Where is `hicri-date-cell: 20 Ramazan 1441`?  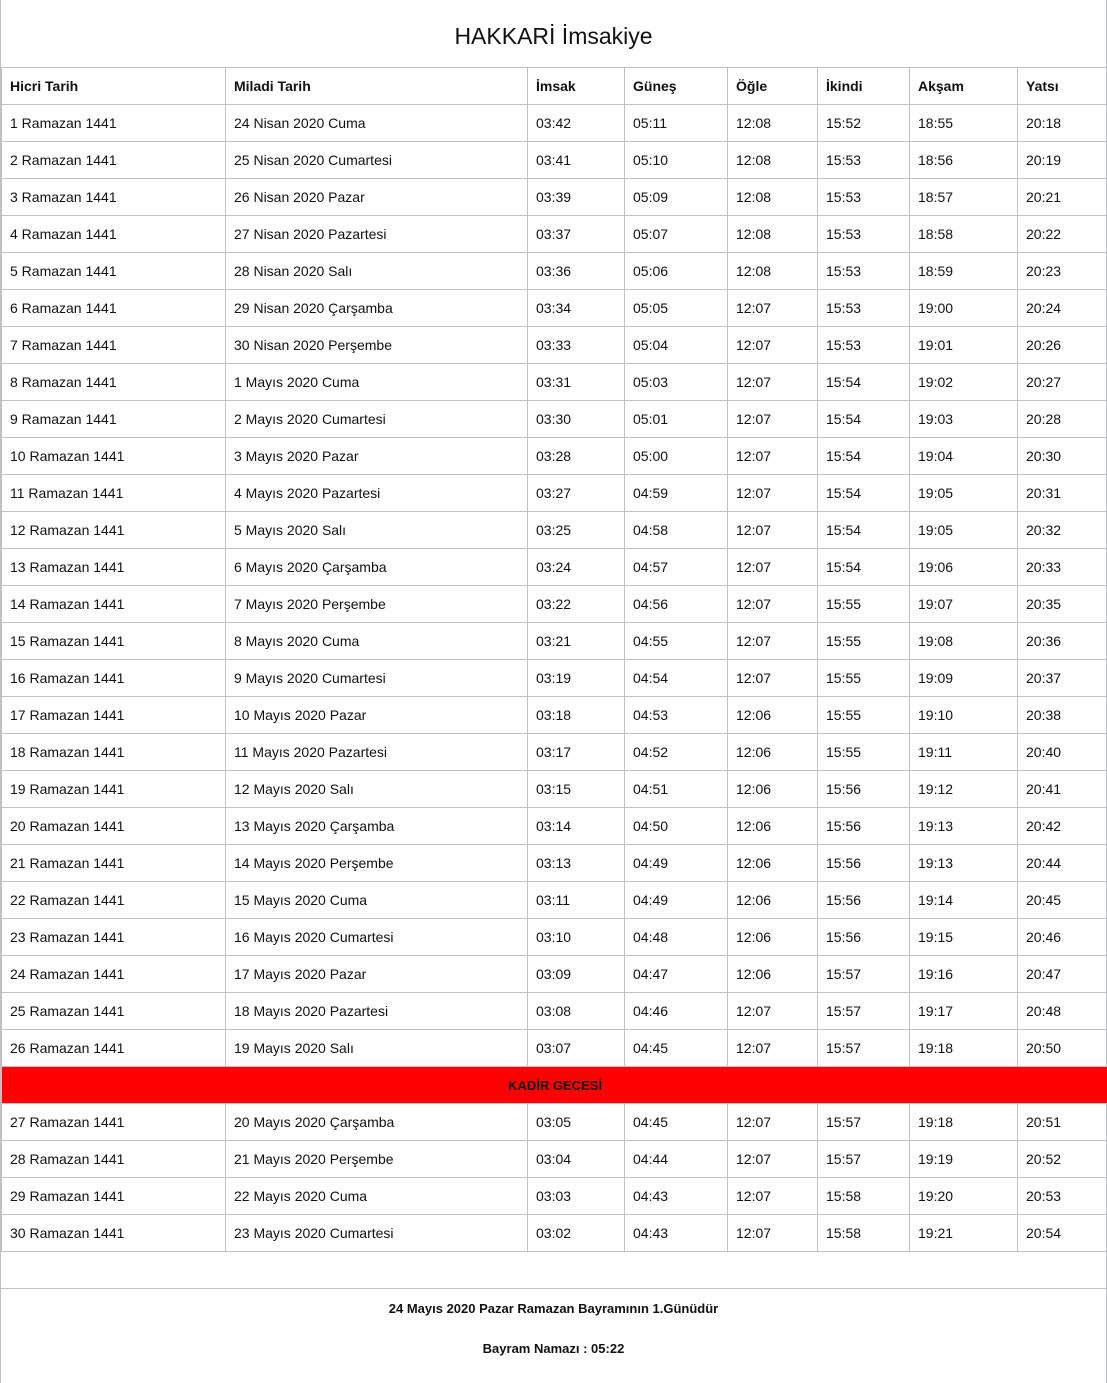 hicri-date-cell: 20 Ramazan 1441 is located at coordinates (113, 826).